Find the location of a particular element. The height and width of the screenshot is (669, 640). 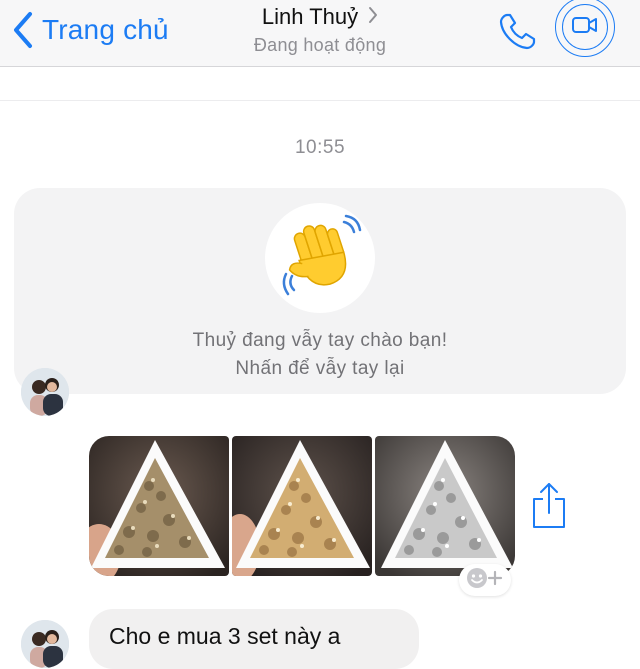

message-text: Cho e mua 3 set này a is located at coordinates (225, 636).